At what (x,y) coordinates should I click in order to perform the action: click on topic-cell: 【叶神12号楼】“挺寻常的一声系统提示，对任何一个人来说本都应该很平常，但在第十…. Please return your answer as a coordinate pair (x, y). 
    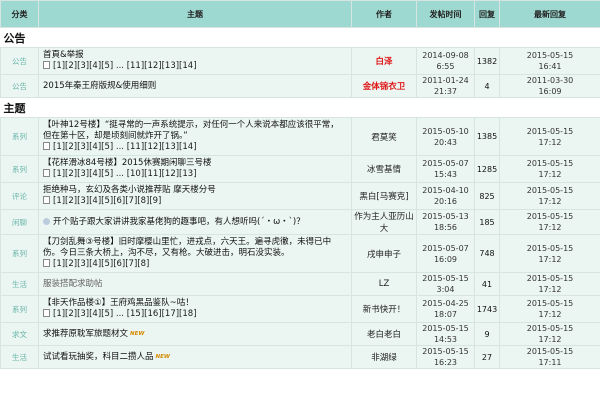
    Looking at the image, I should click on (195, 136).